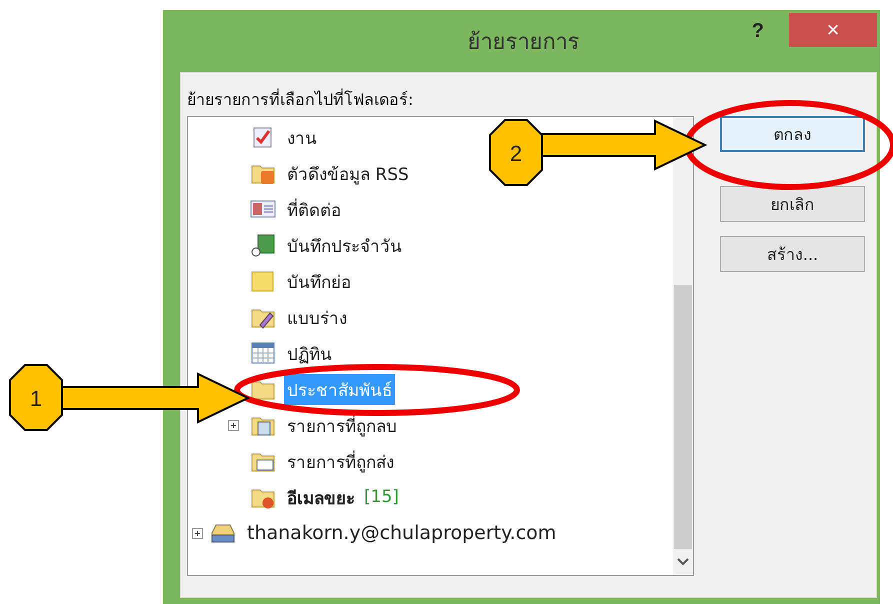 Image resolution: width=893 pixels, height=604 pixels. What do you see at coordinates (792, 204) in the screenshot?
I see `dialog-button: ยกเลิก` at bounding box center [792, 204].